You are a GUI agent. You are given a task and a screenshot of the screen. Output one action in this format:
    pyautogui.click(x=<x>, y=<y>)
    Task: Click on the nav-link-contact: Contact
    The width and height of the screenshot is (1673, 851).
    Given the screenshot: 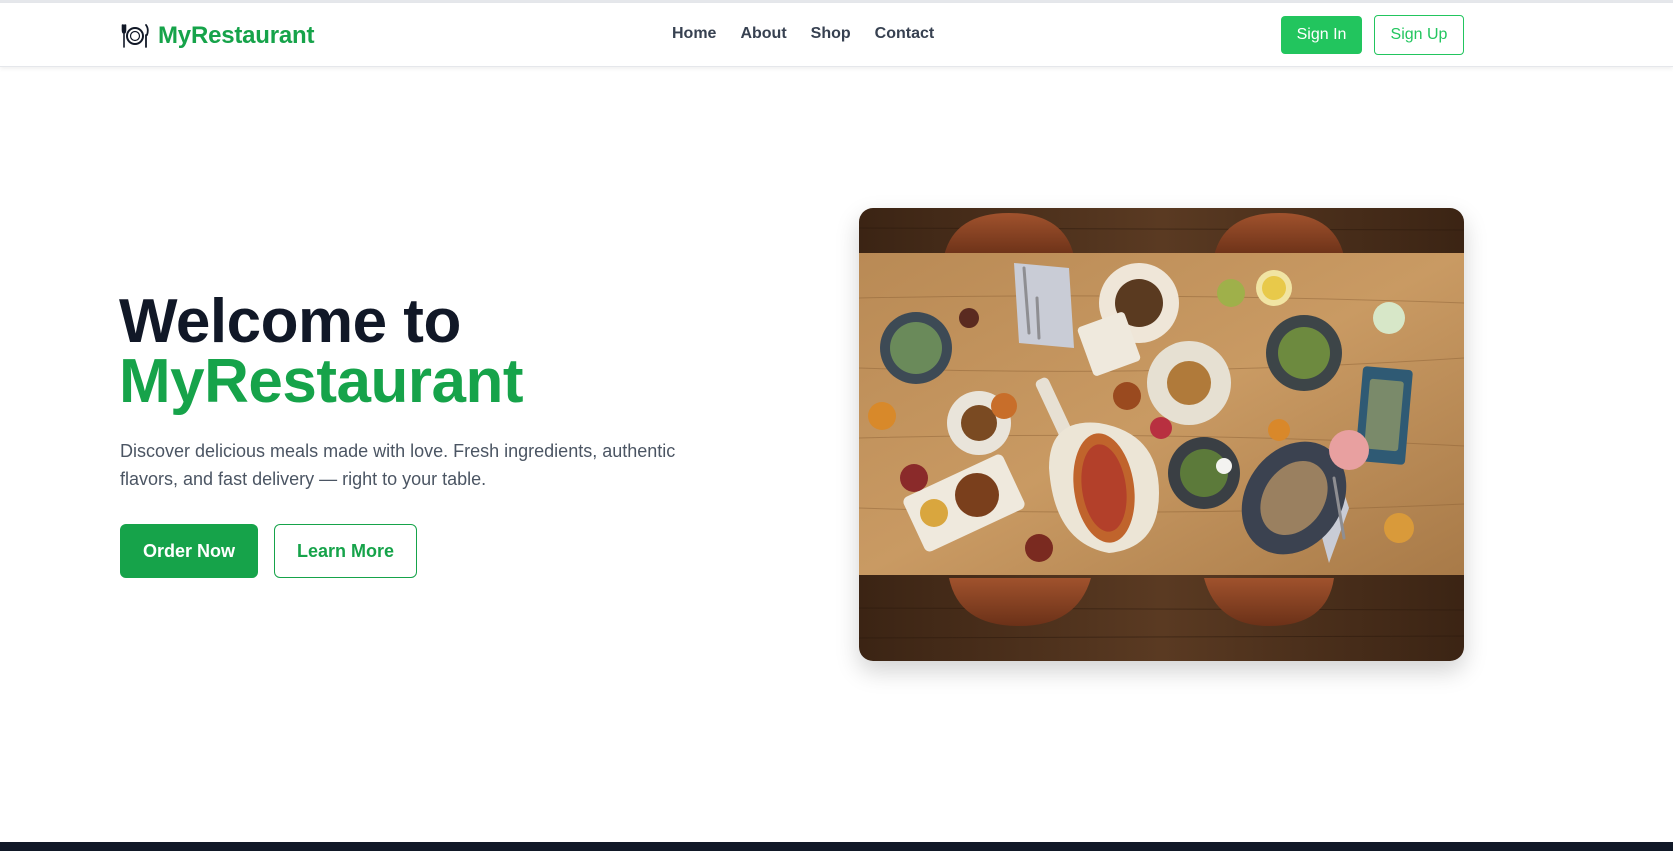 What is the action you would take?
    pyautogui.click(x=905, y=34)
    